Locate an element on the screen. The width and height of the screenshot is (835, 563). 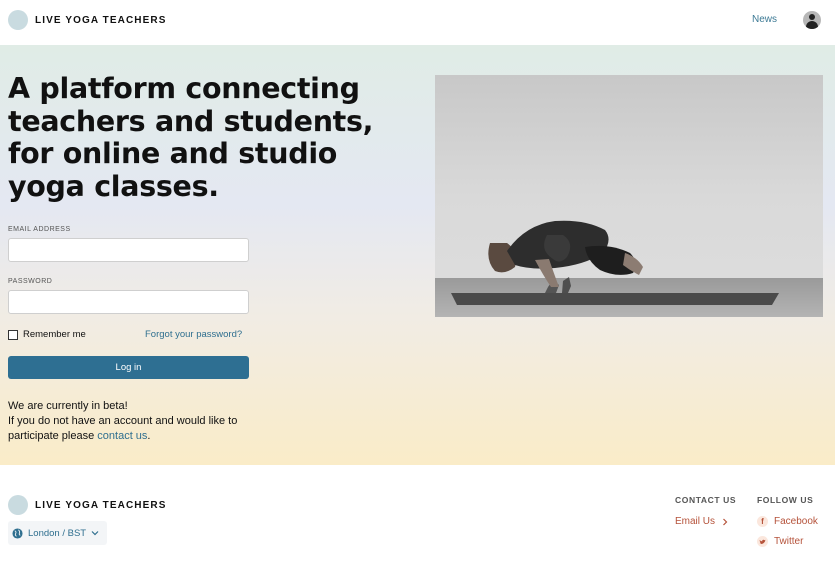
twitter-link: Twitter is located at coordinates (780, 541).